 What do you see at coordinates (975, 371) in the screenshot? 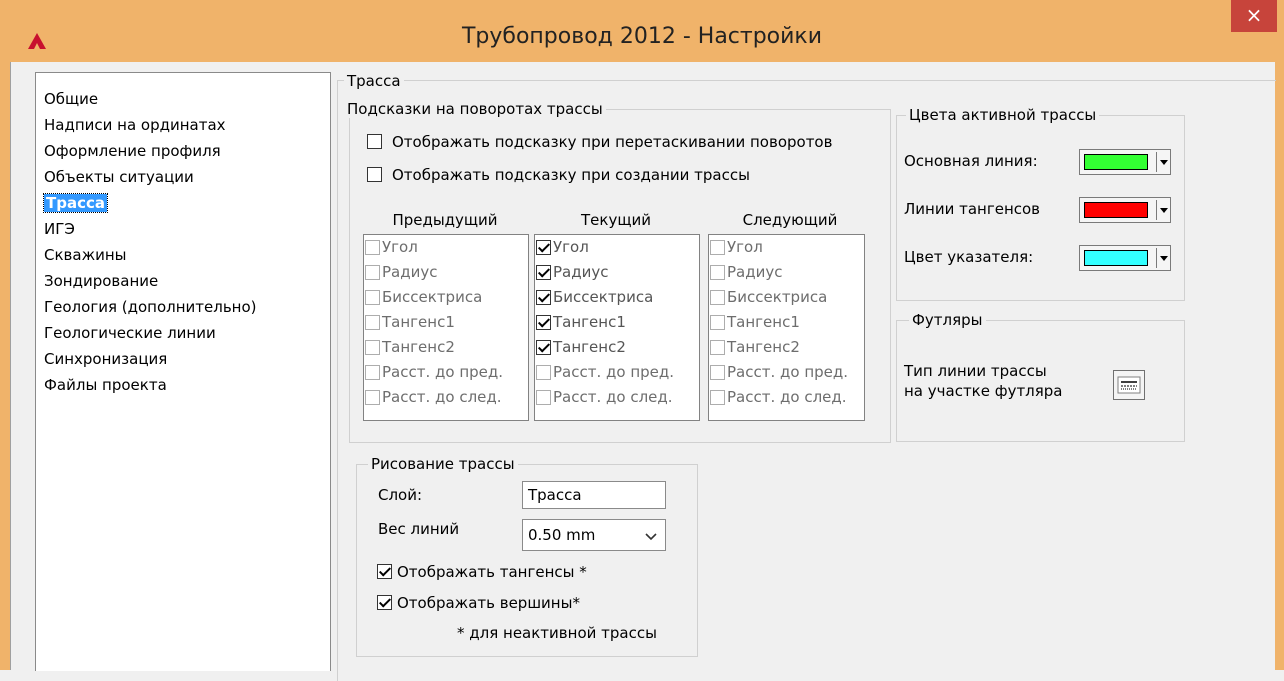
I see `case-linetype-label-1: Тип линии трассы` at bounding box center [975, 371].